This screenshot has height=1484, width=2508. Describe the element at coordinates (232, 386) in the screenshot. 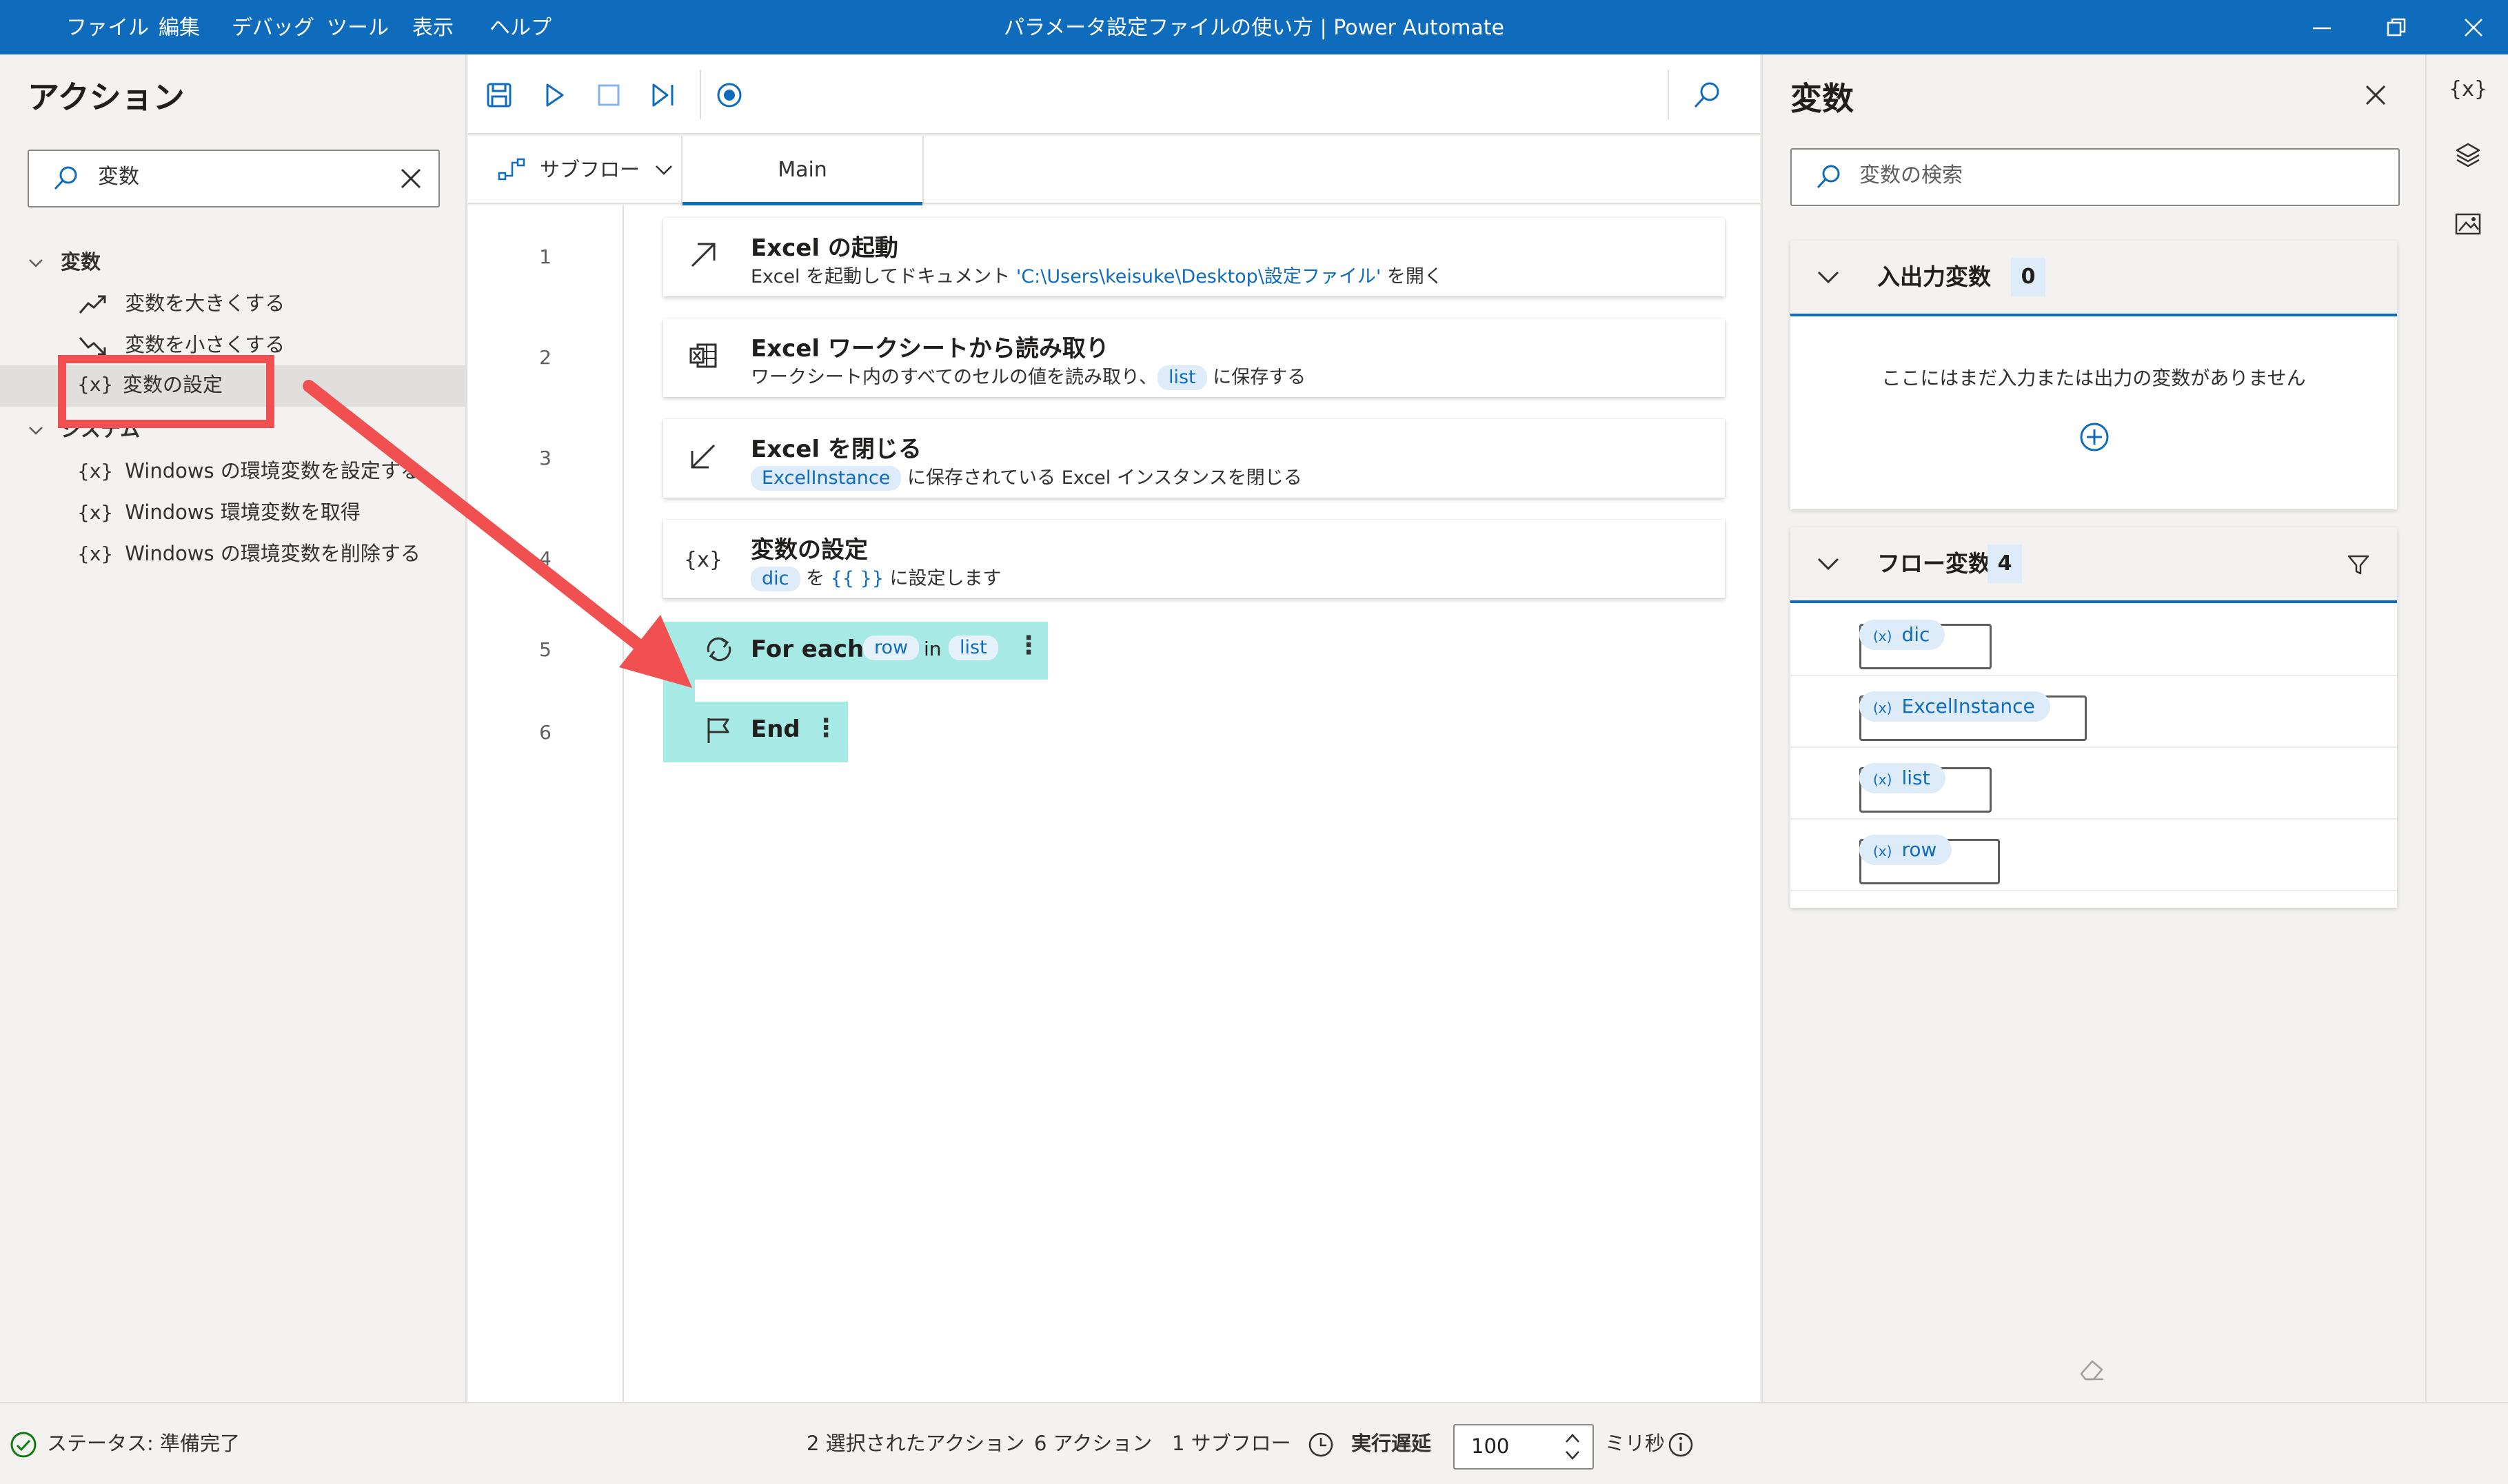

I see `action-item-set-variable: {x} 変数の設定` at that location.